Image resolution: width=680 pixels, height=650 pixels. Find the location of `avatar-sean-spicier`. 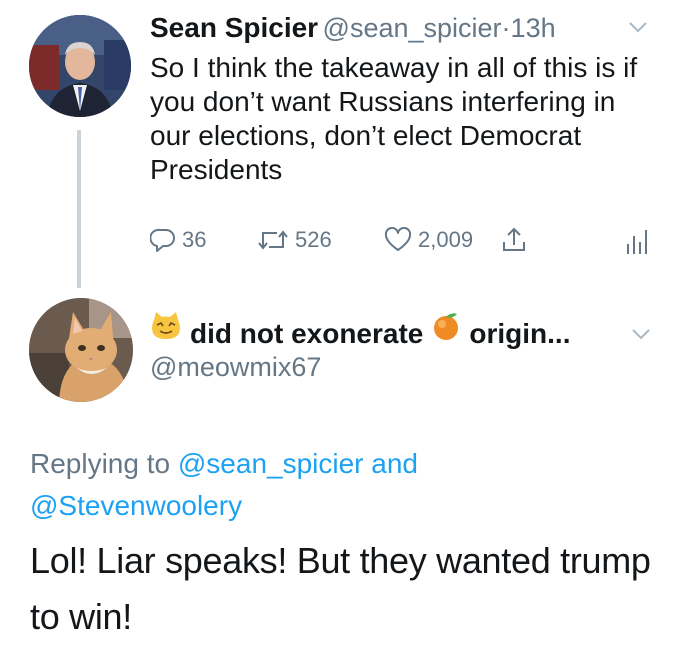

avatar-sean-spicier is located at coordinates (80, 66).